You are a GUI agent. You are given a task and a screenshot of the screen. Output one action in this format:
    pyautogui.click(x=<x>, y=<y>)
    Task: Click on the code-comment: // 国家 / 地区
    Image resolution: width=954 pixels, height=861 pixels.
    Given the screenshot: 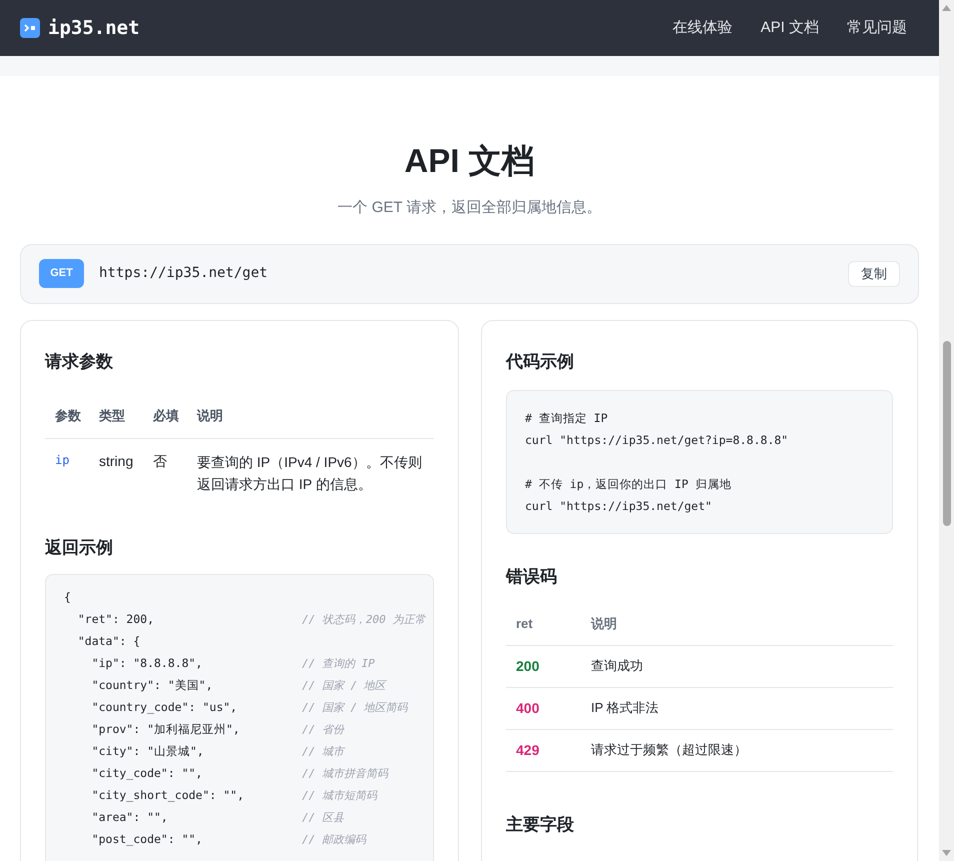 What is the action you would take?
    pyautogui.click(x=344, y=686)
    